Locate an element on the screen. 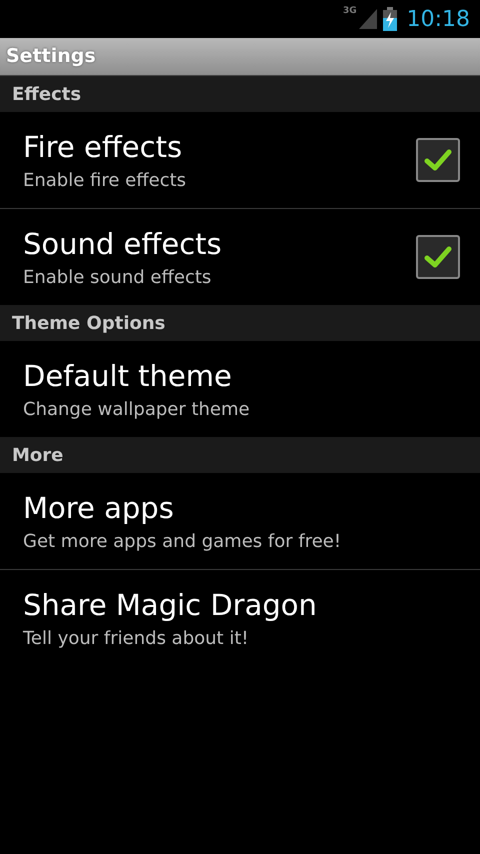  preference-summary: Enable sound effects is located at coordinates (117, 277).